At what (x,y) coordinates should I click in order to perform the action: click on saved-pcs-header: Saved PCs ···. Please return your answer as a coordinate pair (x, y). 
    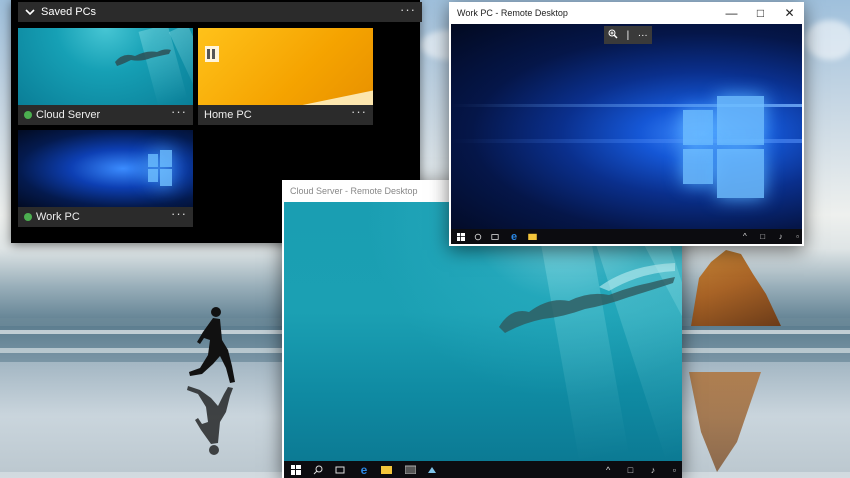
    Looking at the image, I should click on (220, 12).